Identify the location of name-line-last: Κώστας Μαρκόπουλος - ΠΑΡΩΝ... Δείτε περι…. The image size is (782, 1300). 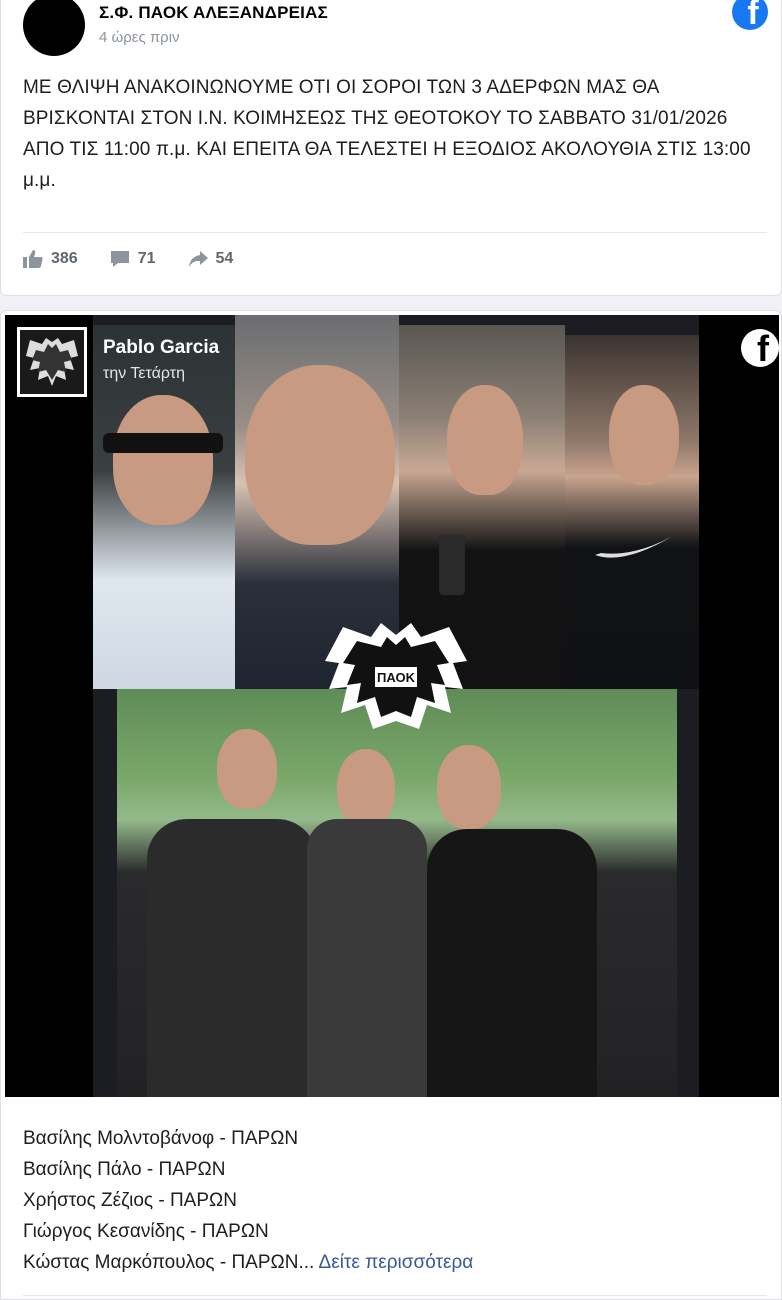
(248, 1262).